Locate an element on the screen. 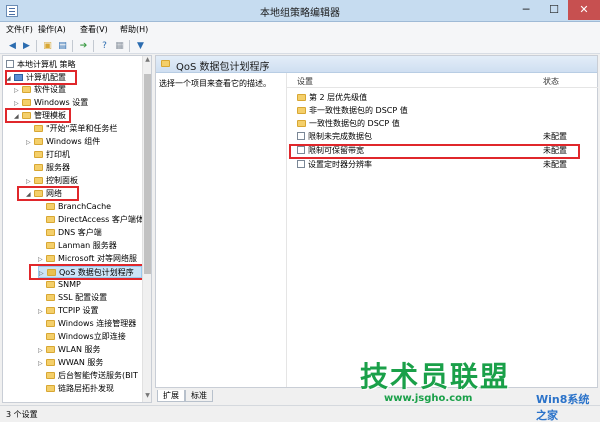 The height and width of the screenshot is (422, 600). tree-item-bits: 后台智能传送服务(BIT is located at coordinates (88, 376).